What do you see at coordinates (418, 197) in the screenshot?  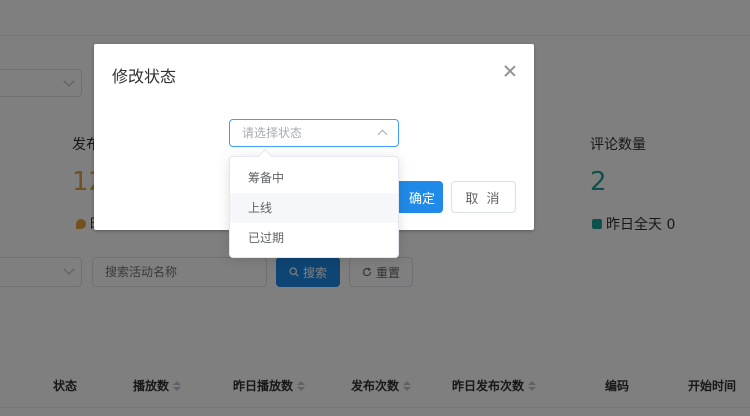 I see `confirm-button: 确定` at bounding box center [418, 197].